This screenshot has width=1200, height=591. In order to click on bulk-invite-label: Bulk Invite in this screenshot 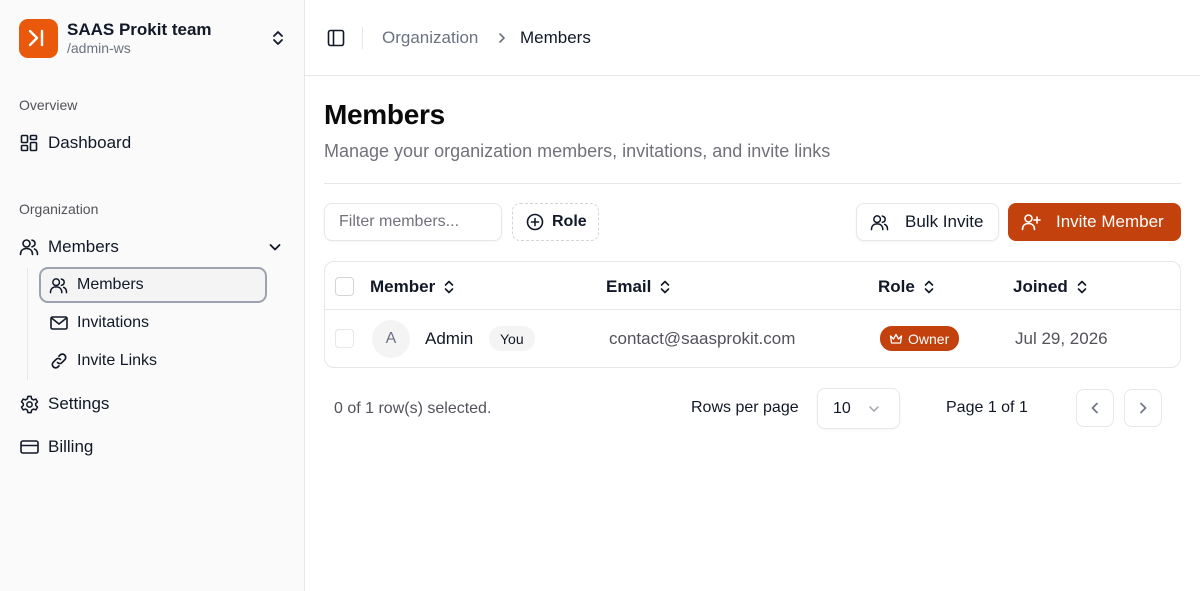, I will do `click(944, 221)`.